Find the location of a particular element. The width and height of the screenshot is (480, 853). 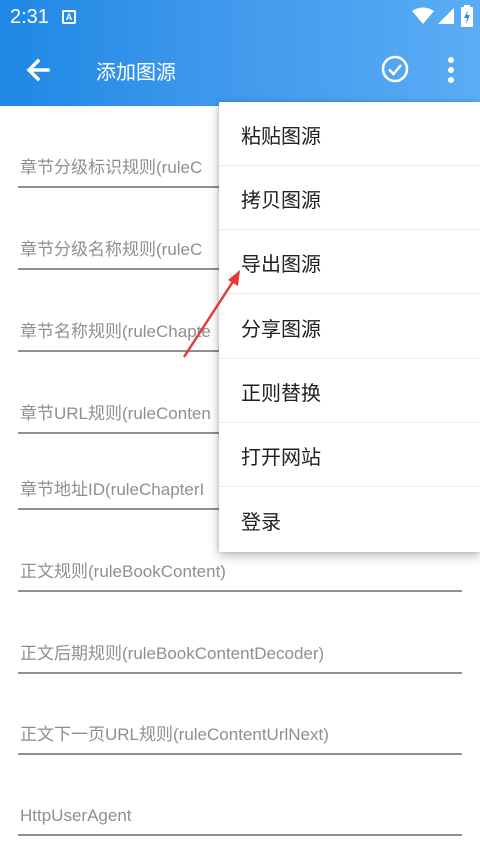

menu-item-login: 登录 is located at coordinates (349, 520).